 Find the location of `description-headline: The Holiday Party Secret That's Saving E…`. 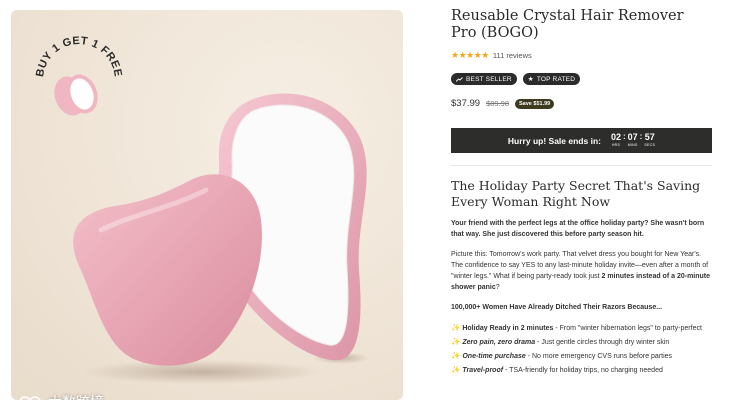

description-headline: The Holiday Party Secret That's Saving E… is located at coordinates (576, 193).